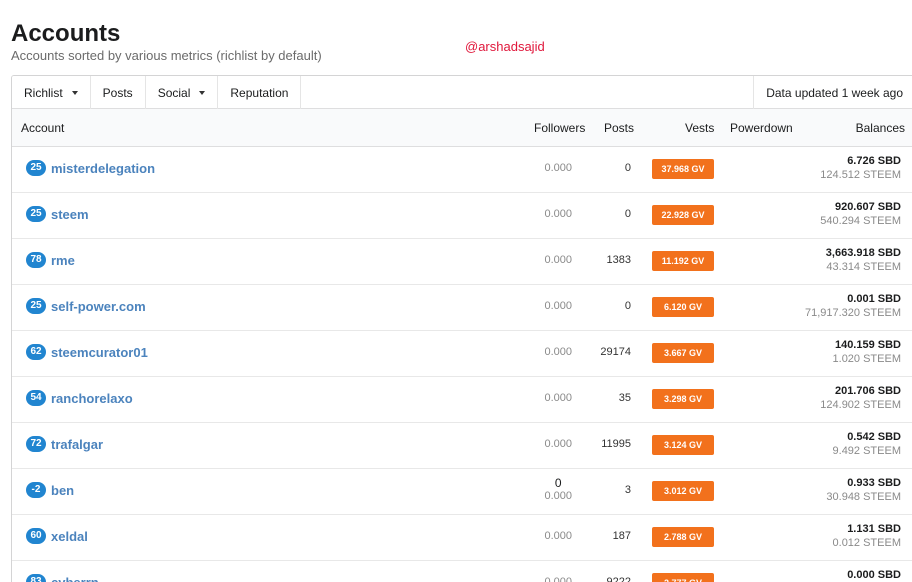 This screenshot has width=912, height=582. What do you see at coordinates (863, 253) in the screenshot?
I see `sbd-balance: 3,663.918 SBD` at bounding box center [863, 253].